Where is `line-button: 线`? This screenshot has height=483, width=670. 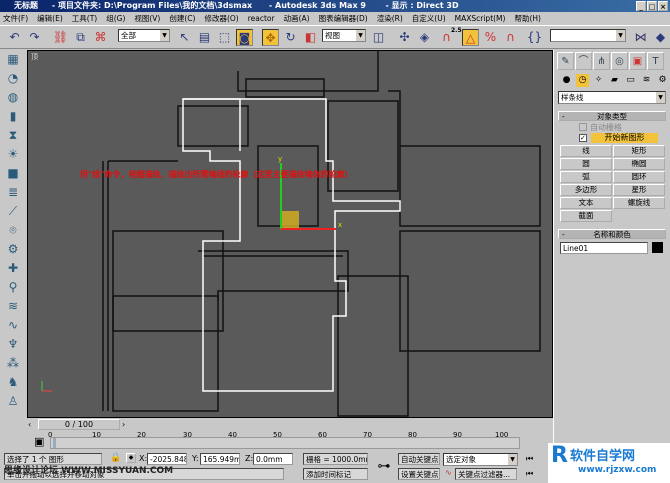 line-button: 线 is located at coordinates (586, 151).